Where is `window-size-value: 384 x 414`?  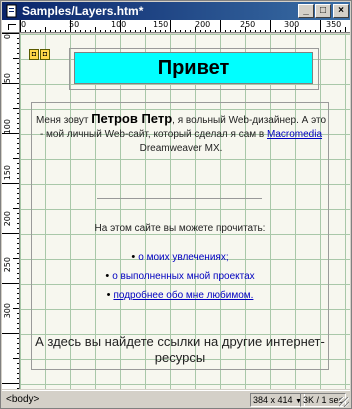 window-size-value: 384 x 414 is located at coordinates (273, 400).